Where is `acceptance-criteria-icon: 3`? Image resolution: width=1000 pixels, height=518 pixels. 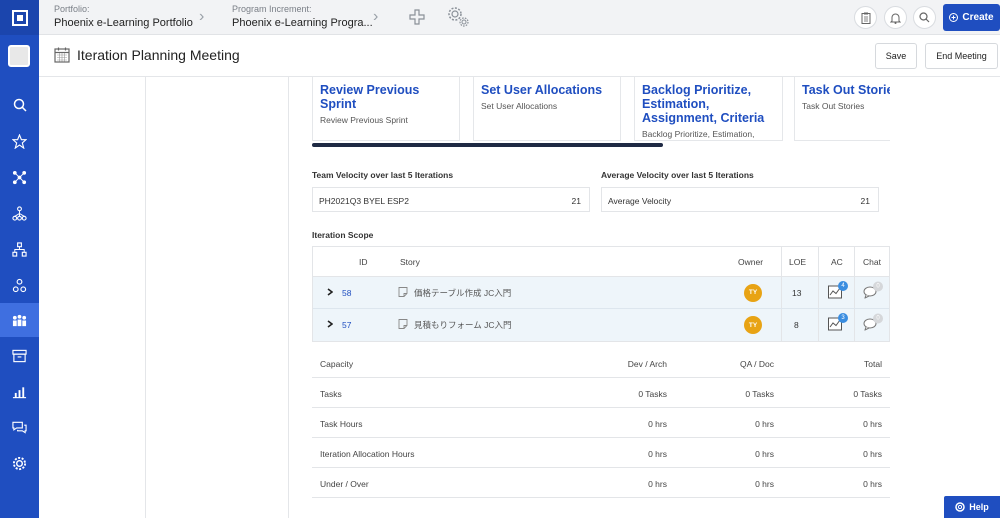
acceptance-criteria-icon: 3 is located at coordinates (838, 323).